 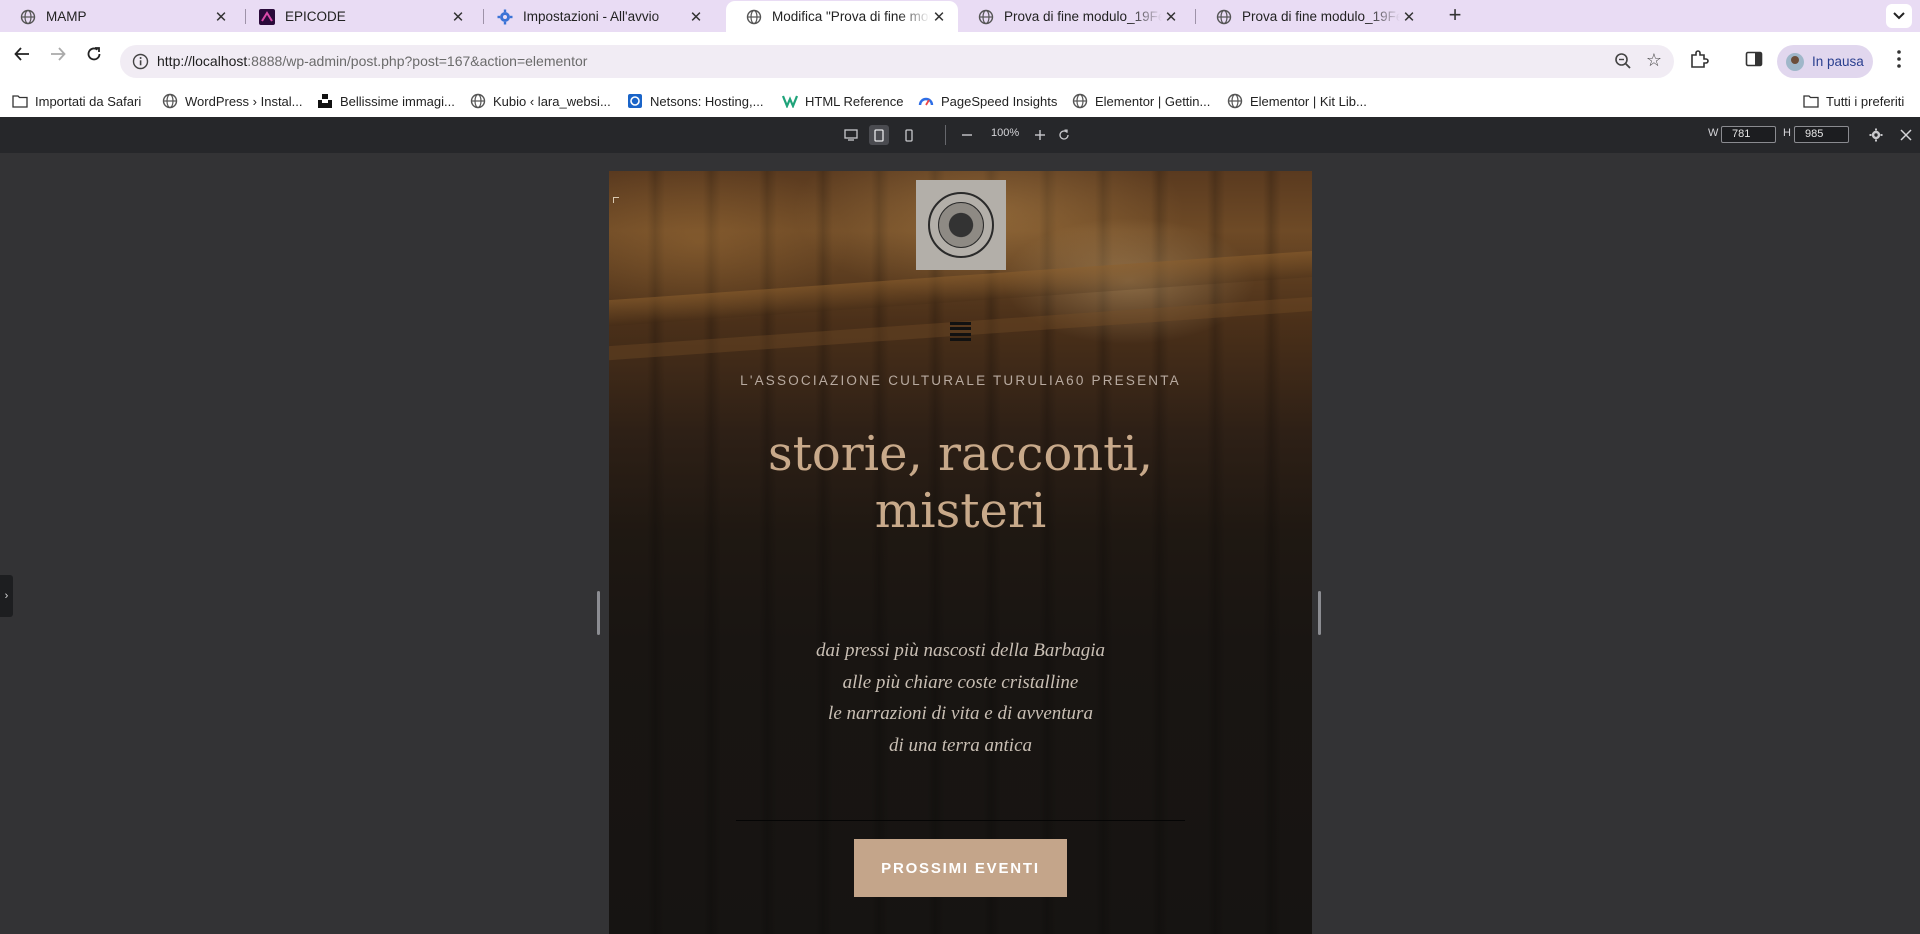 What do you see at coordinates (591, 16) in the screenshot?
I see `tab-title: Impostazioni - All'avvio` at bounding box center [591, 16].